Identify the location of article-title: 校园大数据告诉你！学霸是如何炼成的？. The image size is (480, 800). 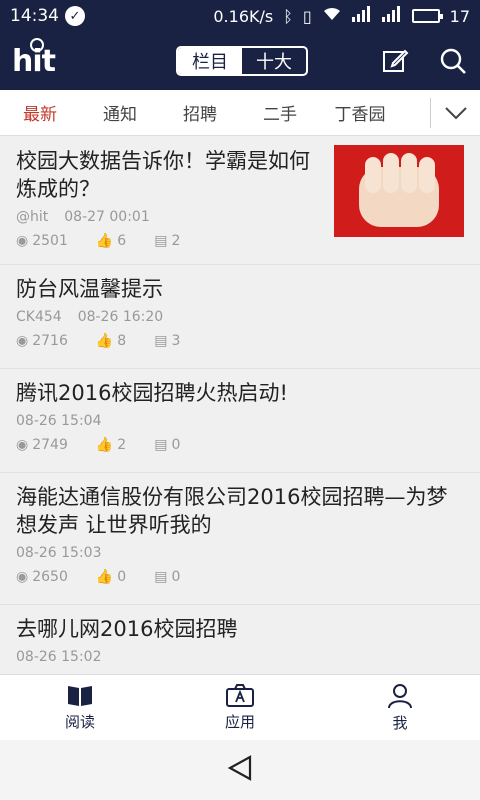
(163, 175).